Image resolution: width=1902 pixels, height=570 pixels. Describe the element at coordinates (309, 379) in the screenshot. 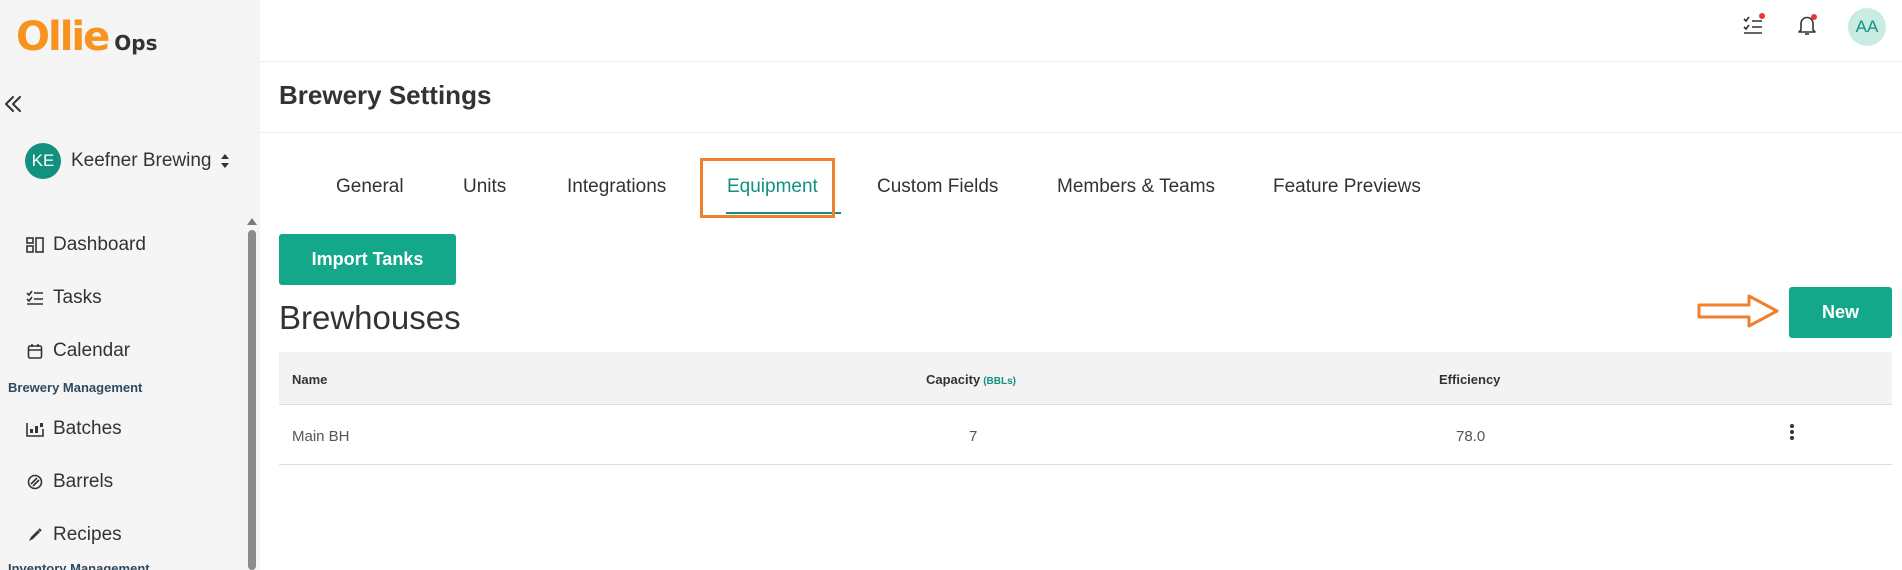

I see `column-header-name: Name` at that location.